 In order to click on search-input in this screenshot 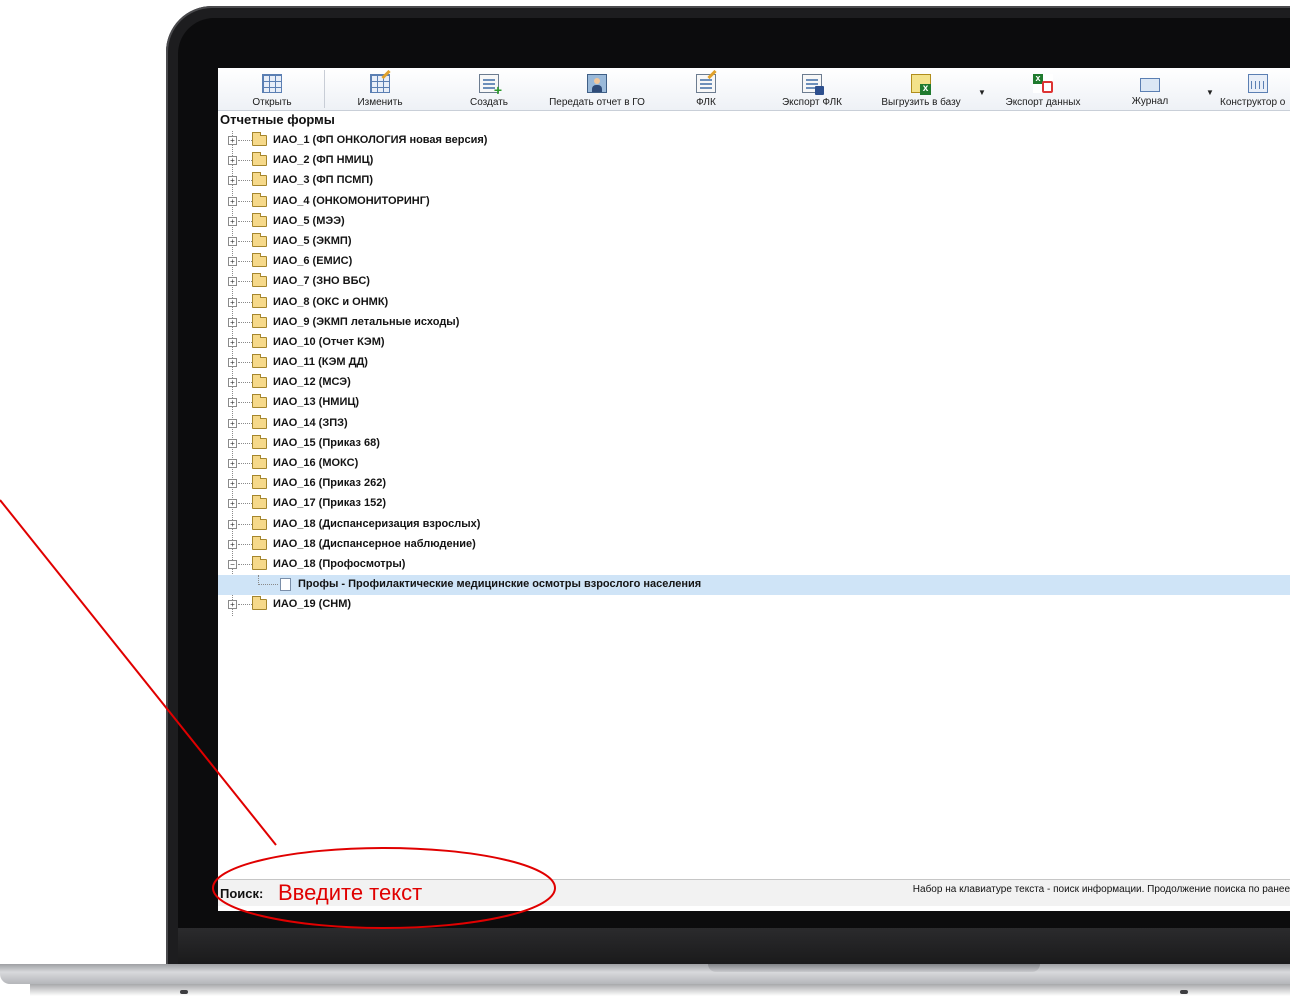, I will do `click(428, 893)`.